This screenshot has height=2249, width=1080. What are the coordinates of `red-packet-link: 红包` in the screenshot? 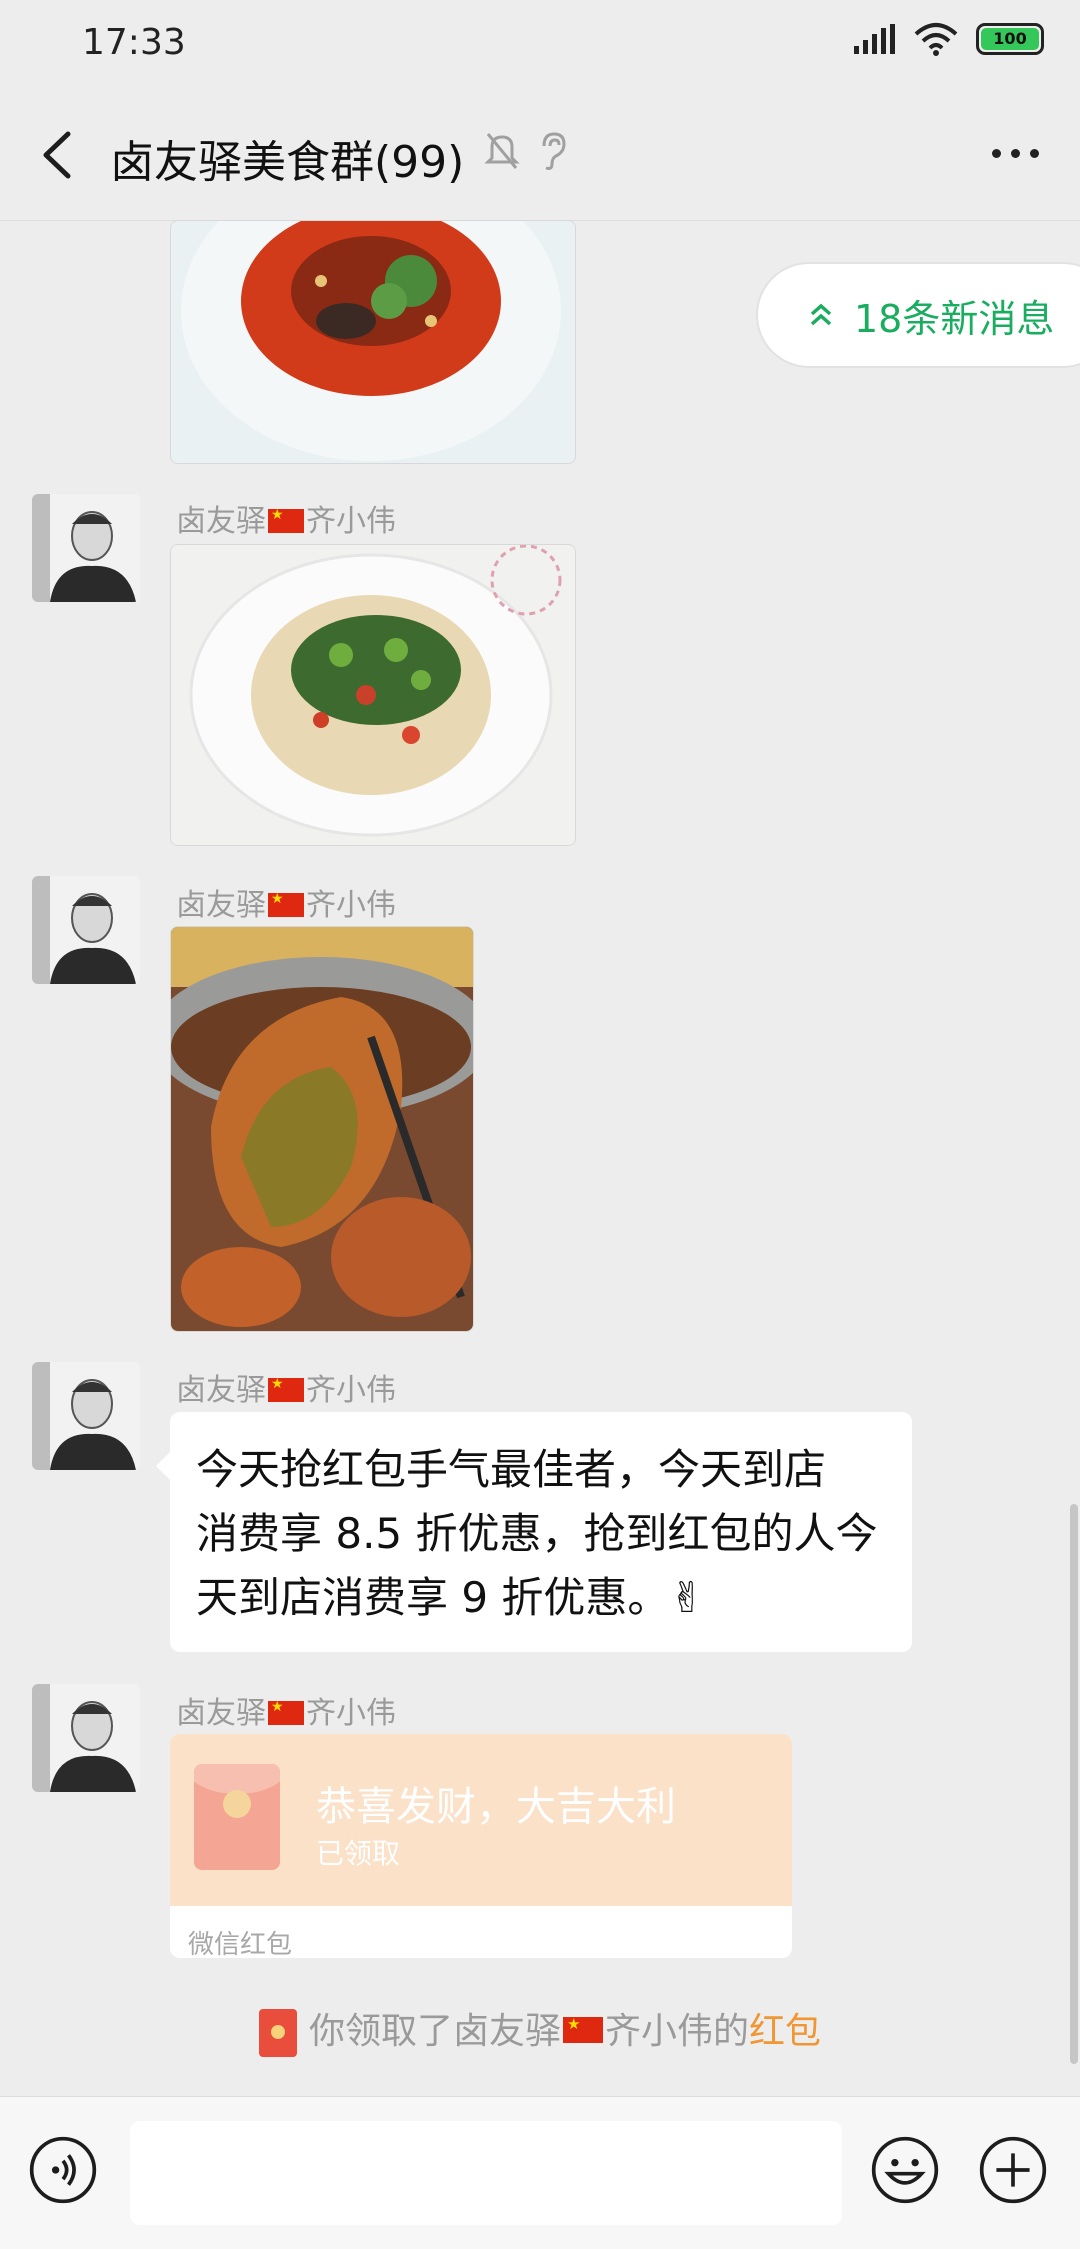 It's located at (785, 2031).